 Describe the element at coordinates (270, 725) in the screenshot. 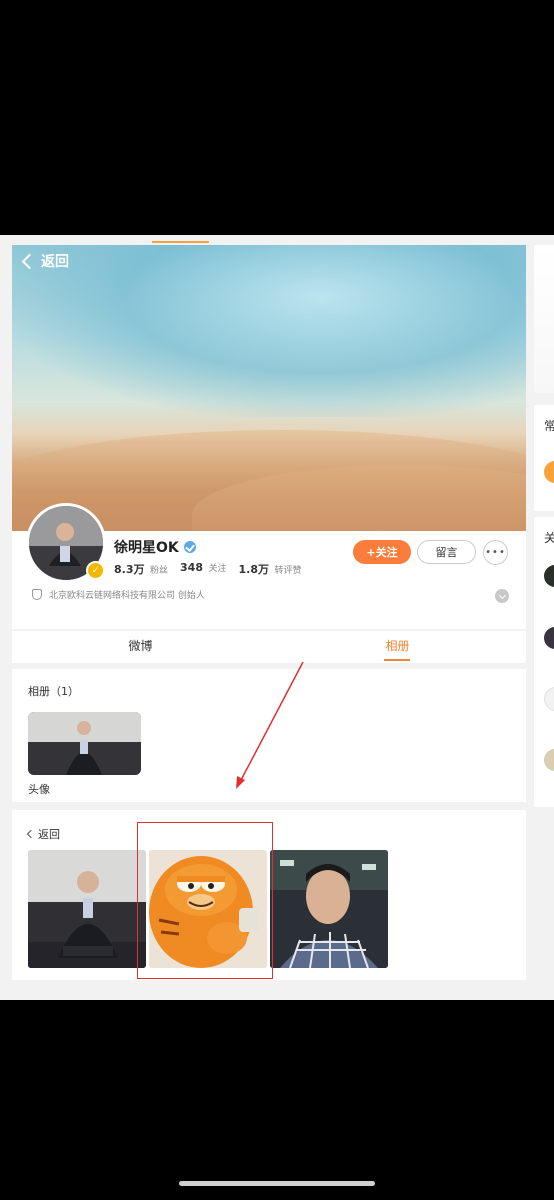

I see `annotation-arrow` at that location.